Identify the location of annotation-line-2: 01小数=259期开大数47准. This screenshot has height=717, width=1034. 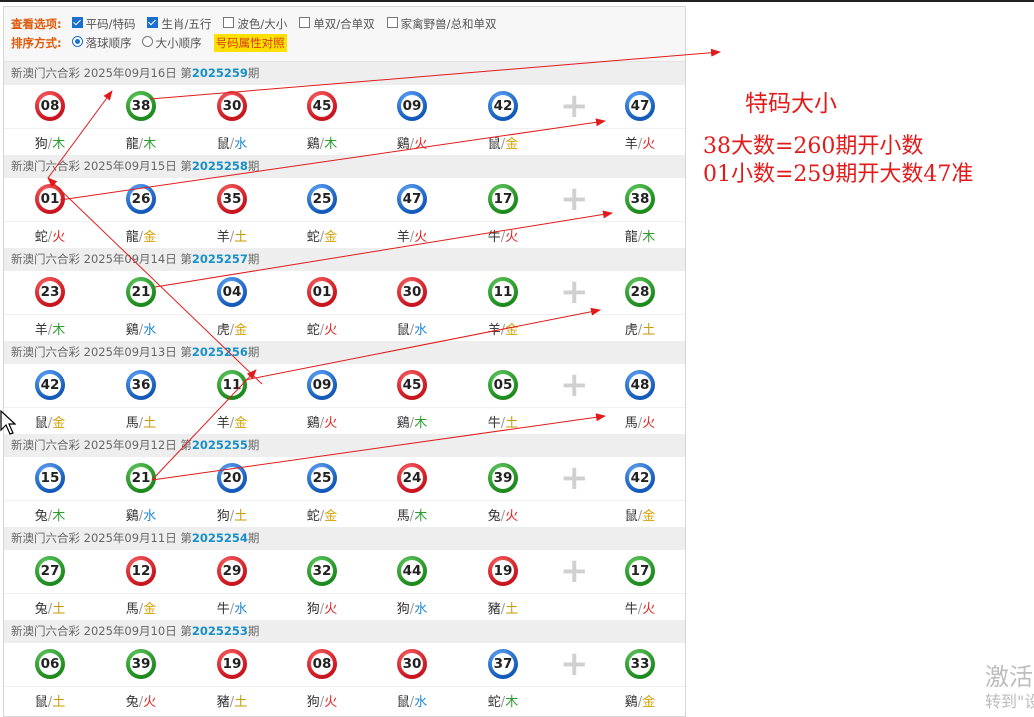
(838, 174).